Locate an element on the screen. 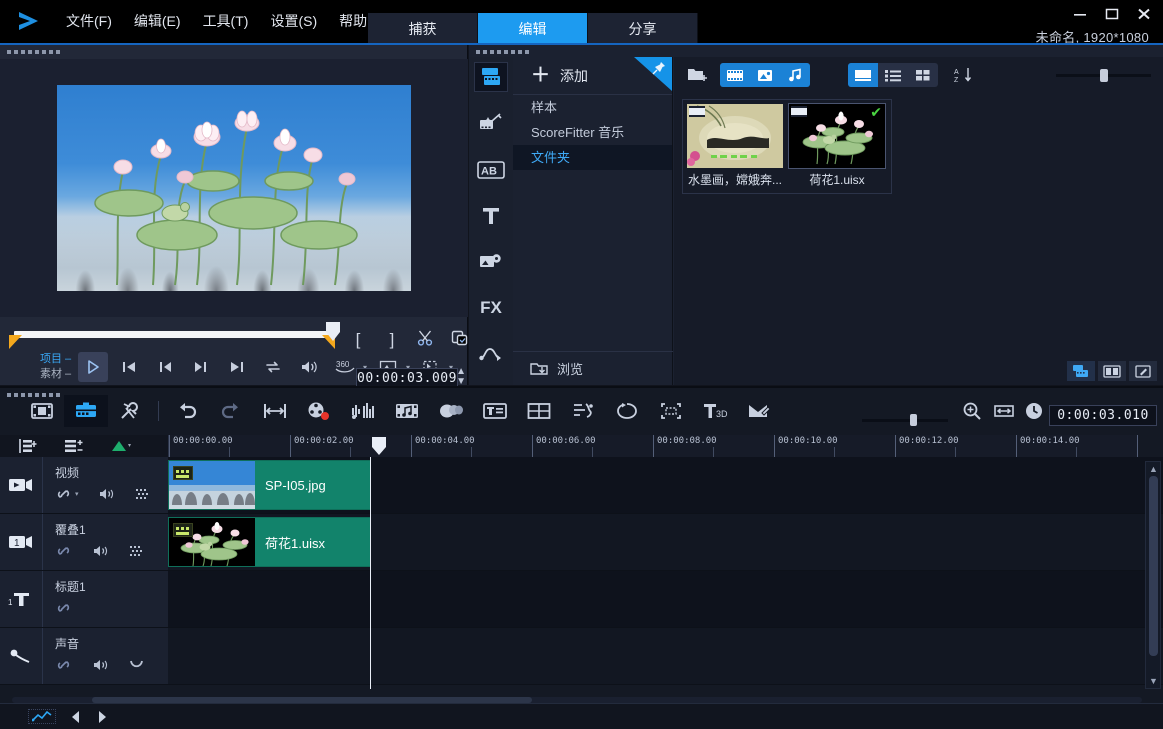  add-label: 添加 is located at coordinates (574, 76).